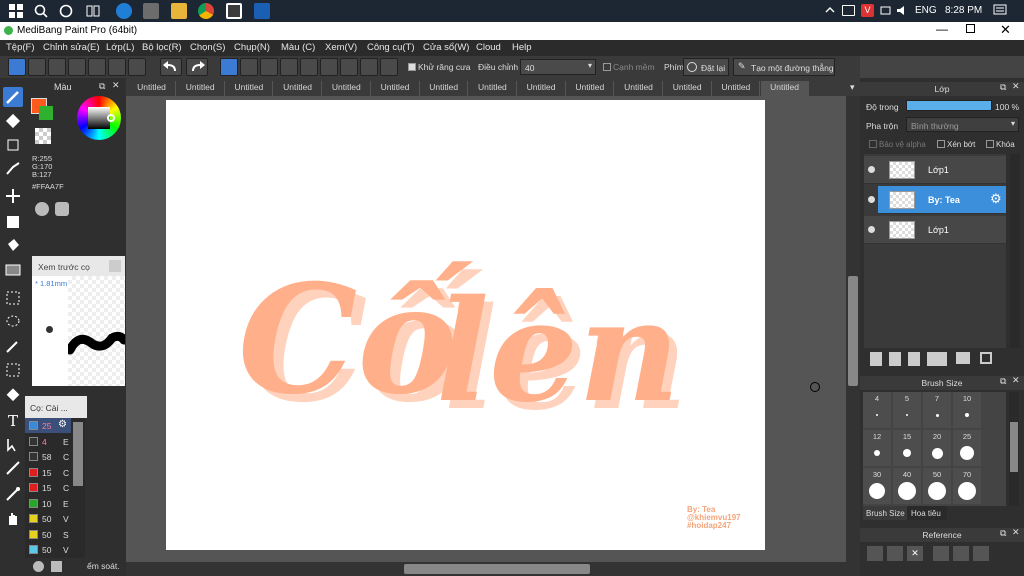 Image resolution: width=1024 pixels, height=576 pixels. Describe the element at coordinates (937, 359) in the screenshot. I see `layer-add-menu-icon` at that location.